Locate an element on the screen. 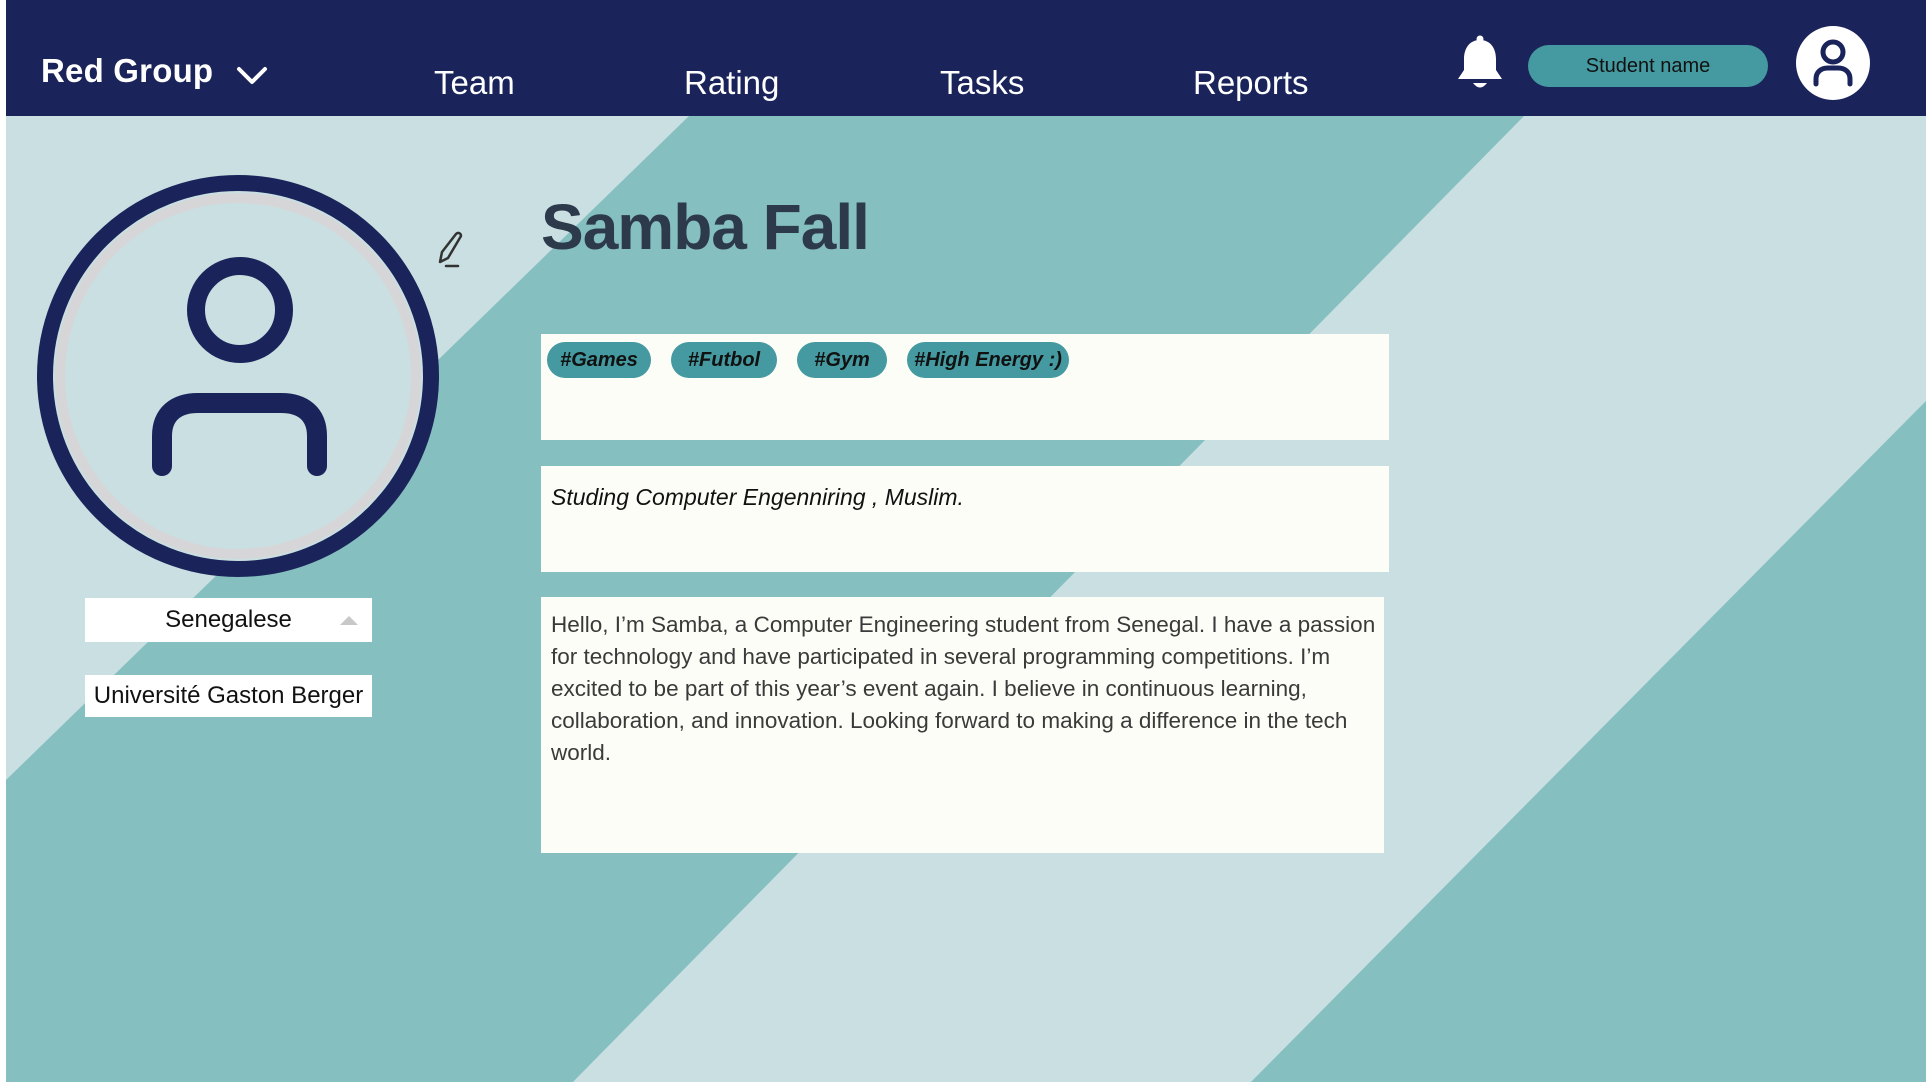 The width and height of the screenshot is (1926, 1087). group-name: Red Group is located at coordinates (127, 70).